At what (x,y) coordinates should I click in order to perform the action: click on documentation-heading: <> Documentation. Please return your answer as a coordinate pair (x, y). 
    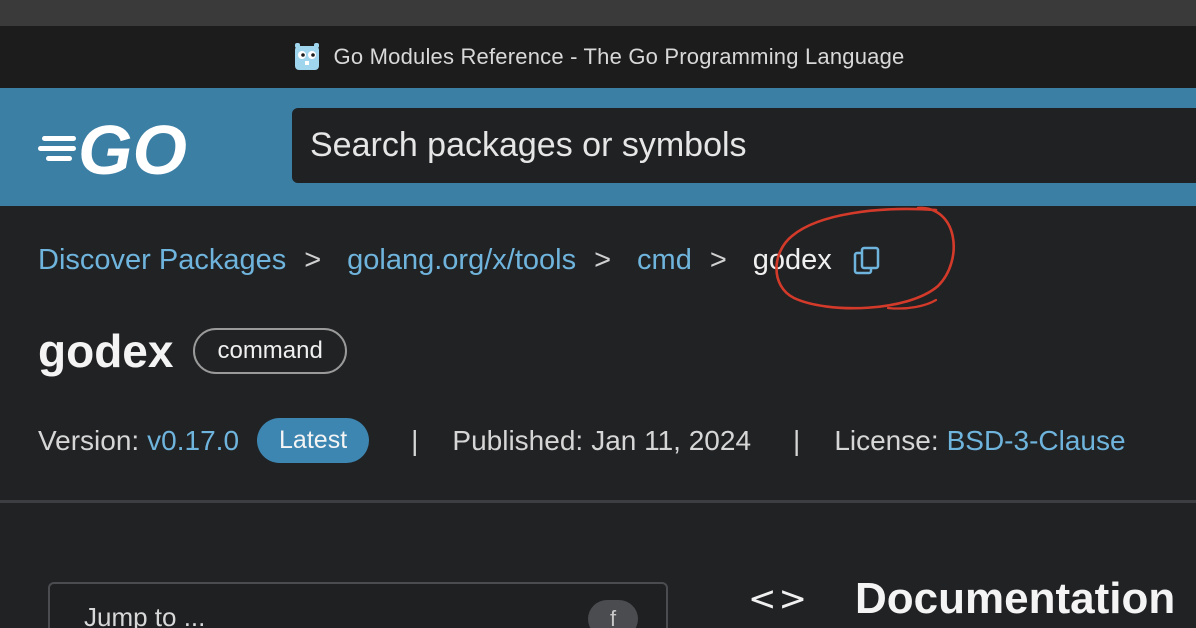
    Looking at the image, I should click on (961, 599).